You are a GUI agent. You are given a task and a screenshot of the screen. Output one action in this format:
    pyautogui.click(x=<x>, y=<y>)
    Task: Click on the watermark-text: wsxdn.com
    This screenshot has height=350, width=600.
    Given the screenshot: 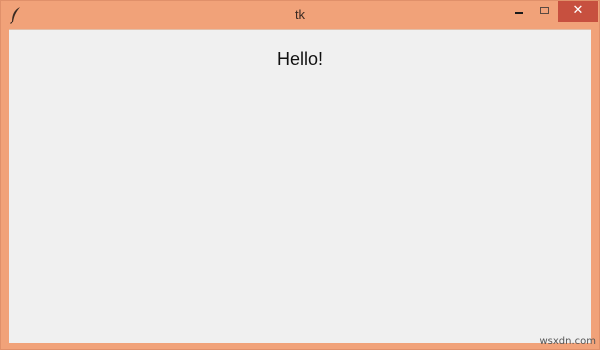 What is the action you would take?
    pyautogui.click(x=567, y=341)
    